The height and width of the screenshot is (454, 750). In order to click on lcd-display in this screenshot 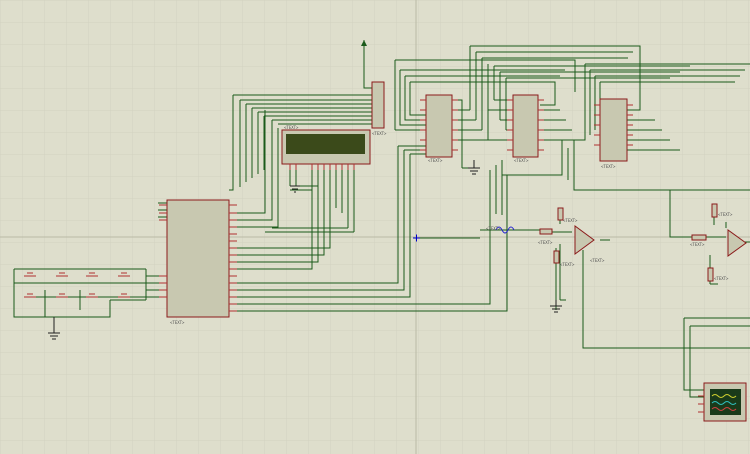, I will do `click(326, 149)`.